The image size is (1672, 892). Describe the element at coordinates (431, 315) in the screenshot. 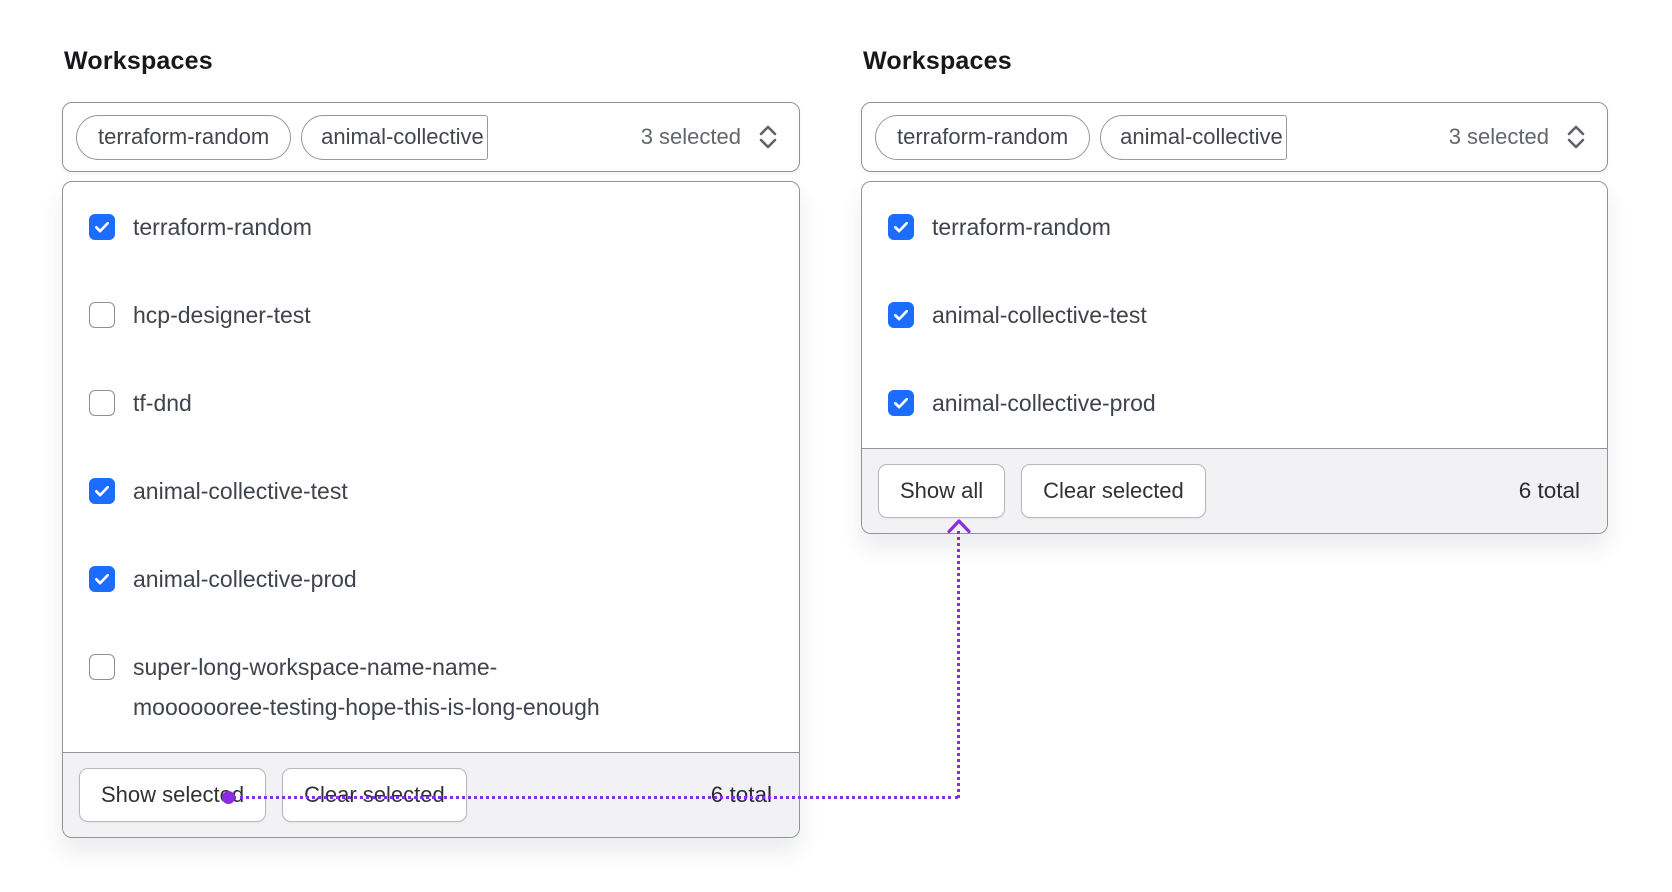

I see `workspace-option: hcp-designer-test` at that location.